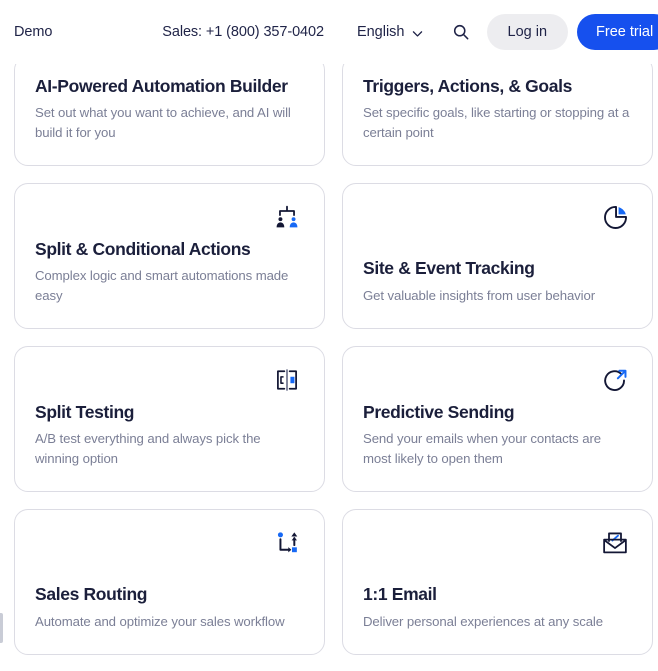  I want to click on ab-split-panels-icon, so click(287, 380).